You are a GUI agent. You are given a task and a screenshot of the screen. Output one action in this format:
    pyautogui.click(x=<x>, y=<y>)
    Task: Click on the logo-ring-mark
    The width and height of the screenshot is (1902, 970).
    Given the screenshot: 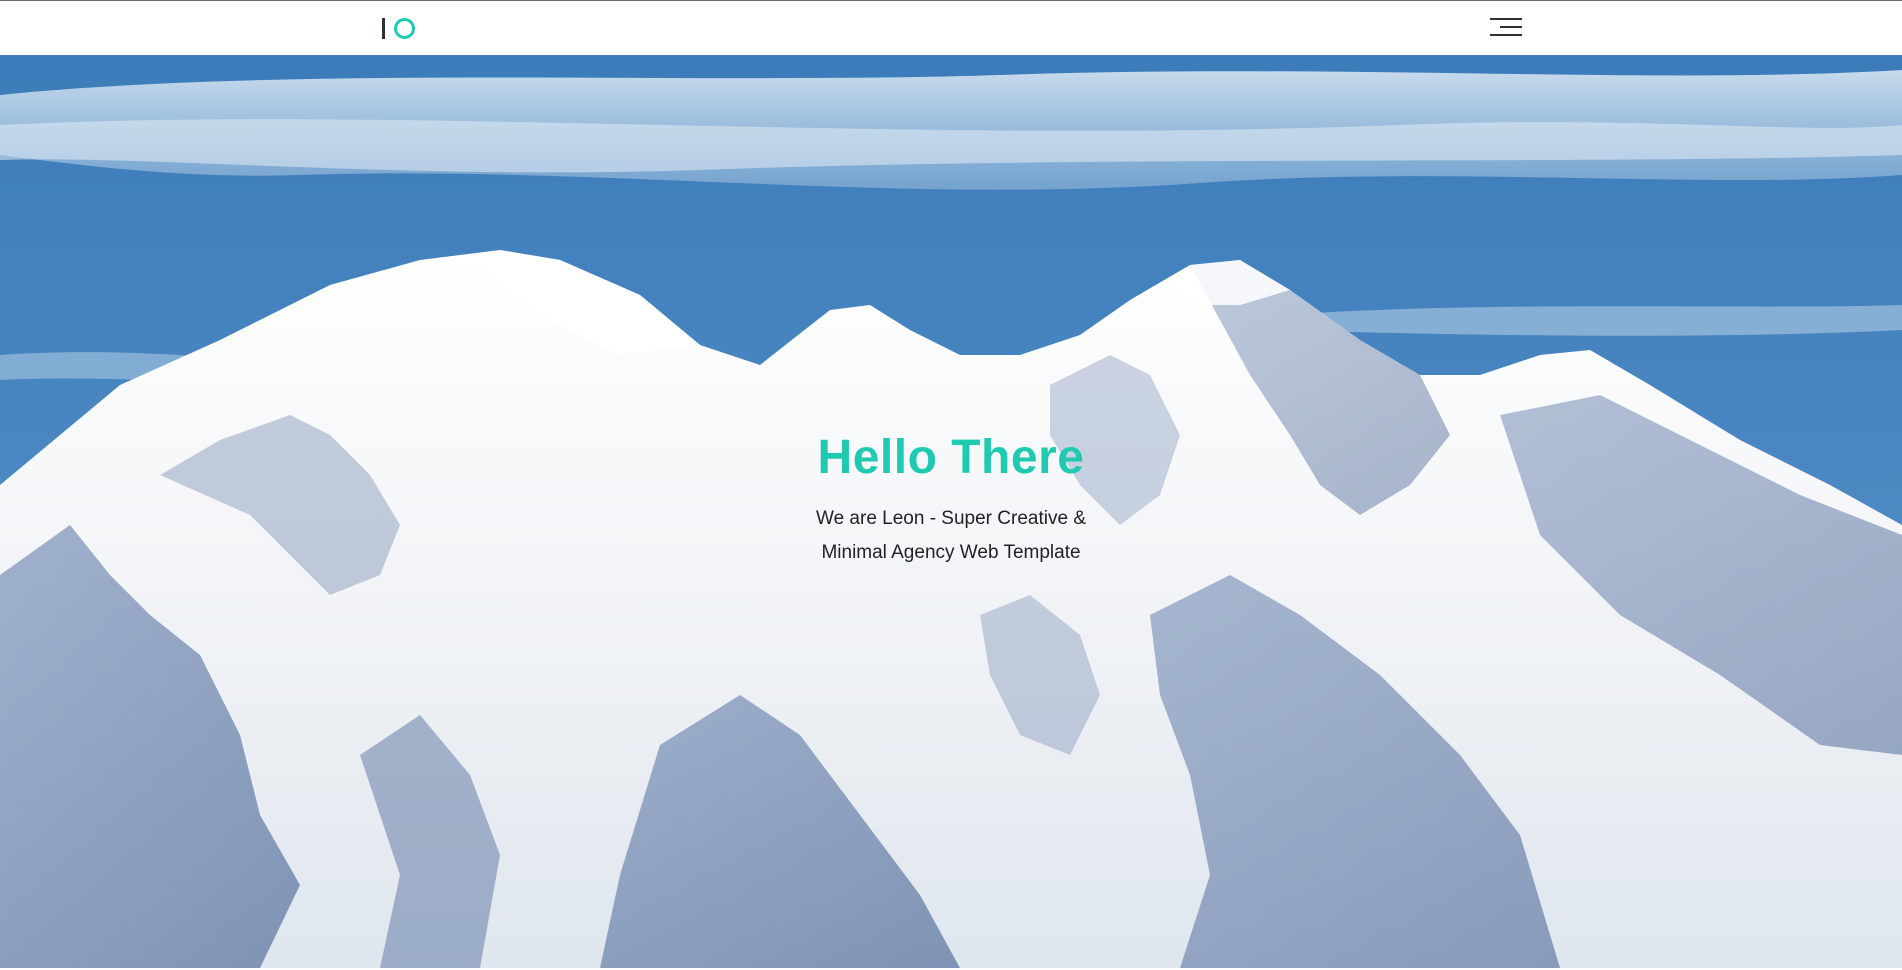 What is the action you would take?
    pyautogui.click(x=404, y=28)
    